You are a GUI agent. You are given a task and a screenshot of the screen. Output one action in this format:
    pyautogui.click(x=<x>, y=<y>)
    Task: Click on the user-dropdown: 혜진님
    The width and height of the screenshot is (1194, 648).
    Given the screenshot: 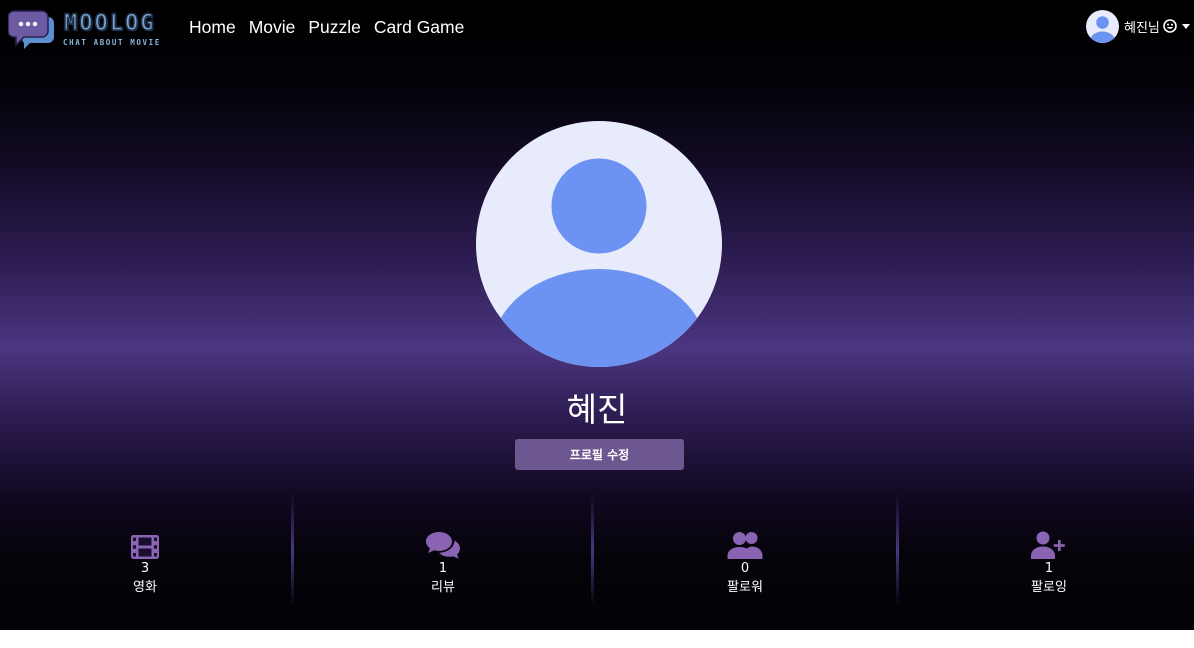 What is the action you would take?
    pyautogui.click(x=1138, y=26)
    